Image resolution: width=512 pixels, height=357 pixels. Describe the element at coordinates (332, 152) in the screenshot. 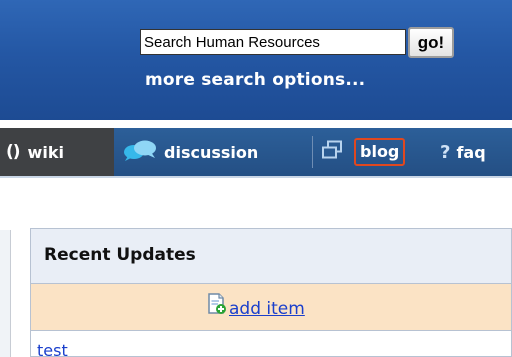

I see `windows-icon` at that location.